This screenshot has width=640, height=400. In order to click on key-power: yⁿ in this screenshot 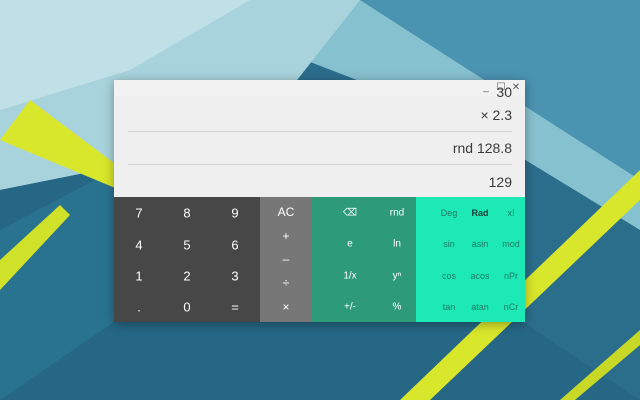, I will do `click(397, 276)`.